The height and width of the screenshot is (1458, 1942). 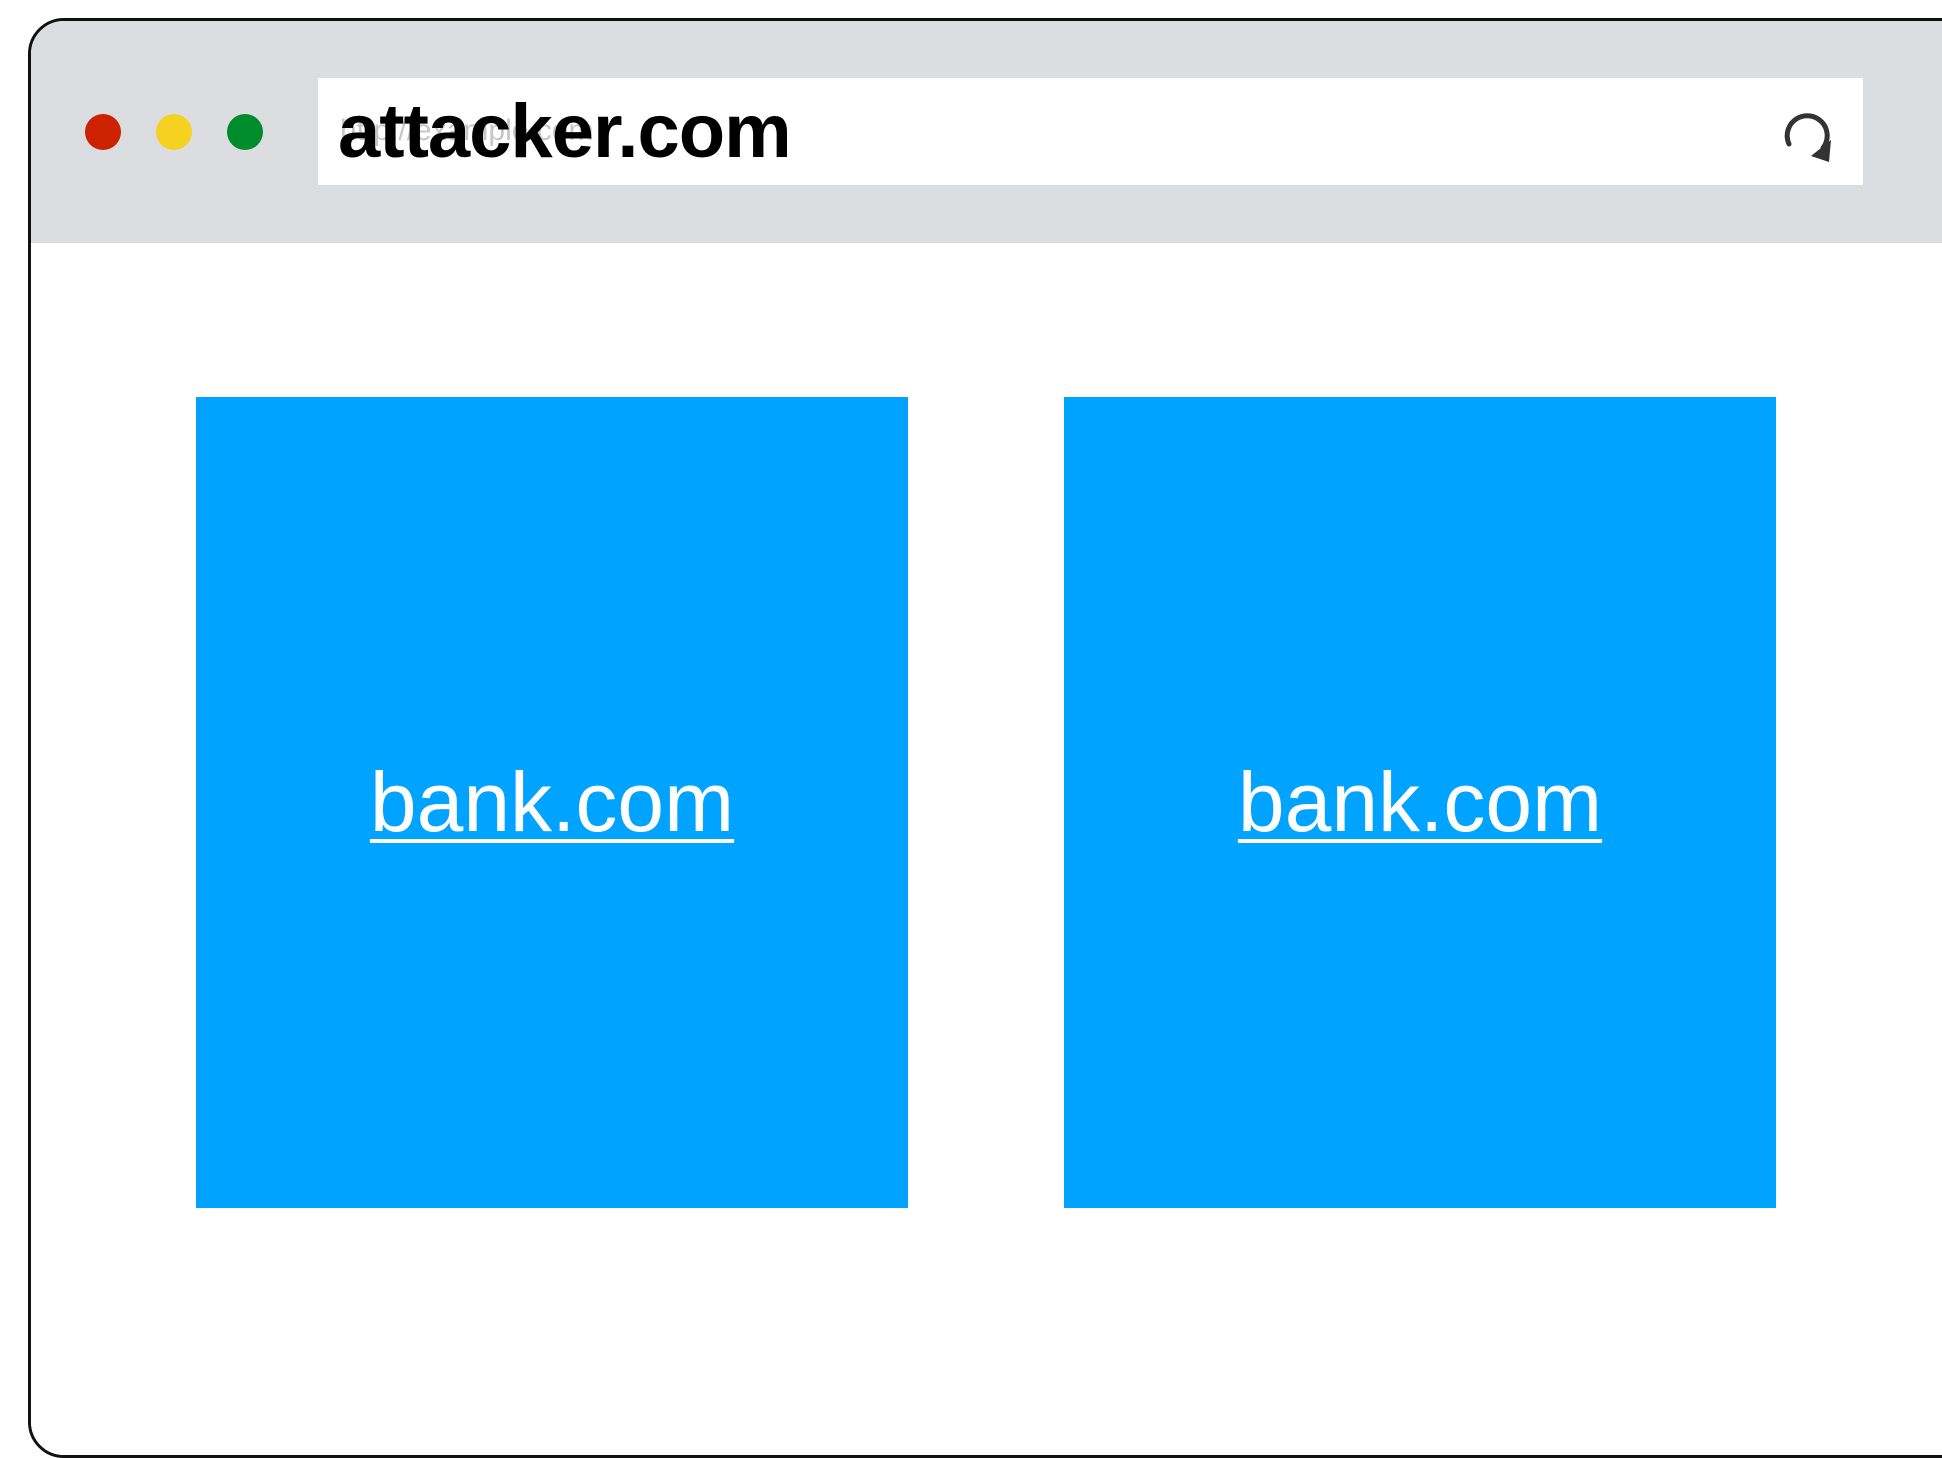 What do you see at coordinates (1807, 132) in the screenshot?
I see `reload-icon` at bounding box center [1807, 132].